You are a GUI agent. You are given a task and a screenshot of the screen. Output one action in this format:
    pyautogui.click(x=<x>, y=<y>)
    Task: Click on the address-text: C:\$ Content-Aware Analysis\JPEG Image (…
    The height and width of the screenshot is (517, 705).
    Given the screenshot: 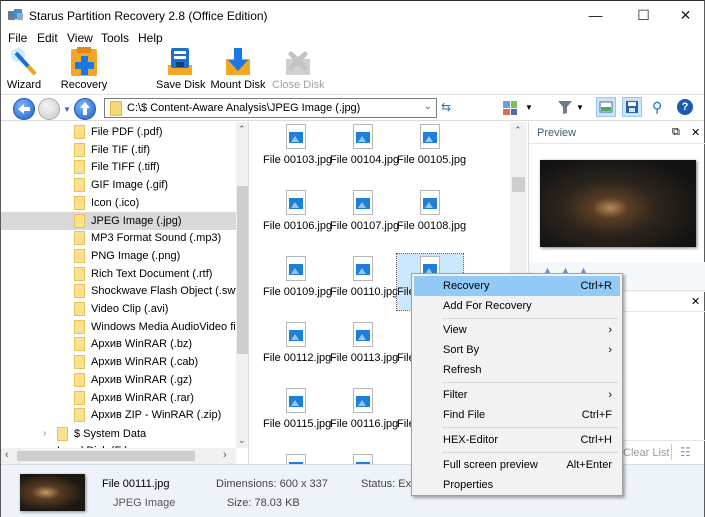 What is the action you would take?
    pyautogui.click(x=244, y=108)
    